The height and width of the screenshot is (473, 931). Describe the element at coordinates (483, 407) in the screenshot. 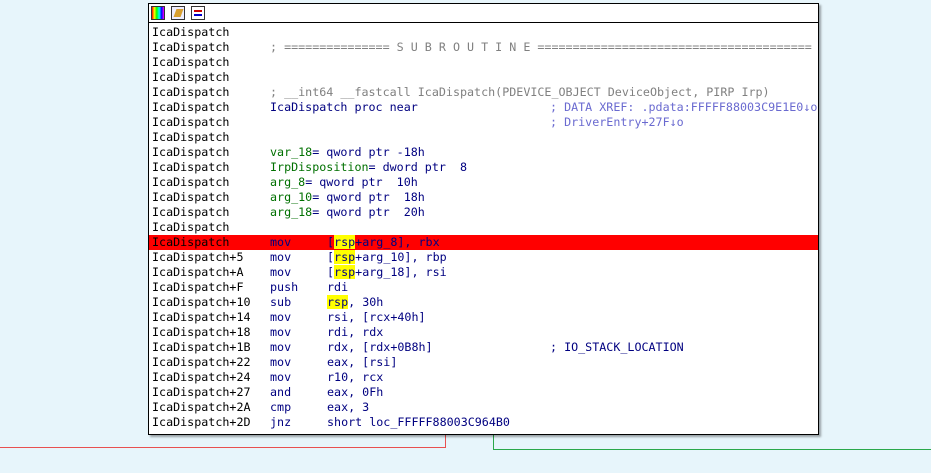

I see `disassembly-line: IcaDispatch+2A cmp eax, 3` at that location.